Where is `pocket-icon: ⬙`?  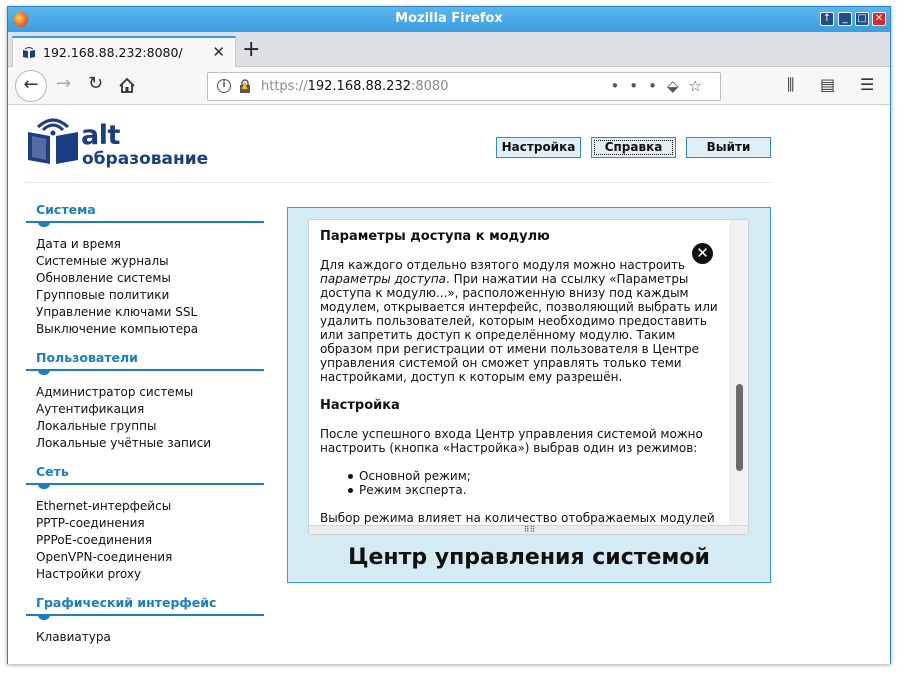
pocket-icon: ⬙ is located at coordinates (678, 86).